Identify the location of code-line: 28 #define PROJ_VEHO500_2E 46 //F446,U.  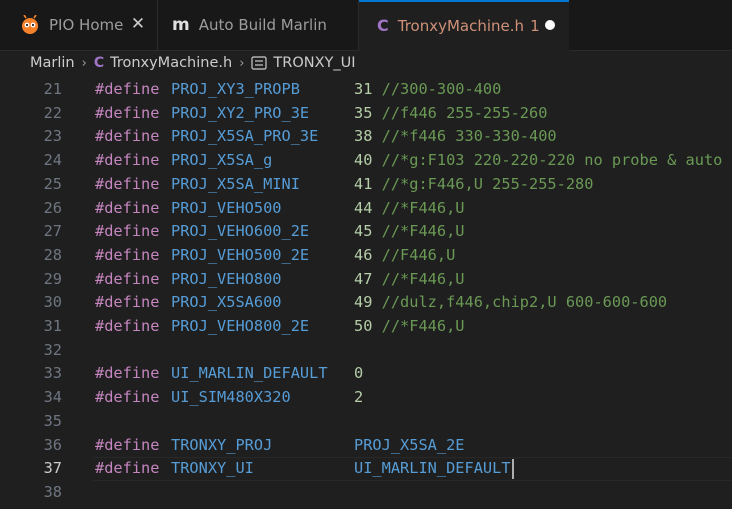
(366, 256).